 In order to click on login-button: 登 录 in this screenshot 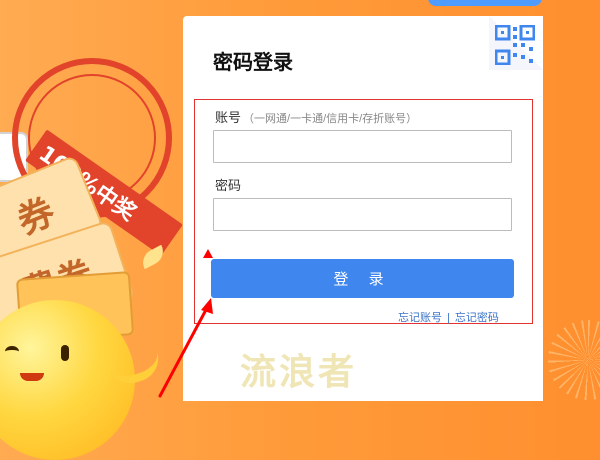, I will do `click(362, 278)`.